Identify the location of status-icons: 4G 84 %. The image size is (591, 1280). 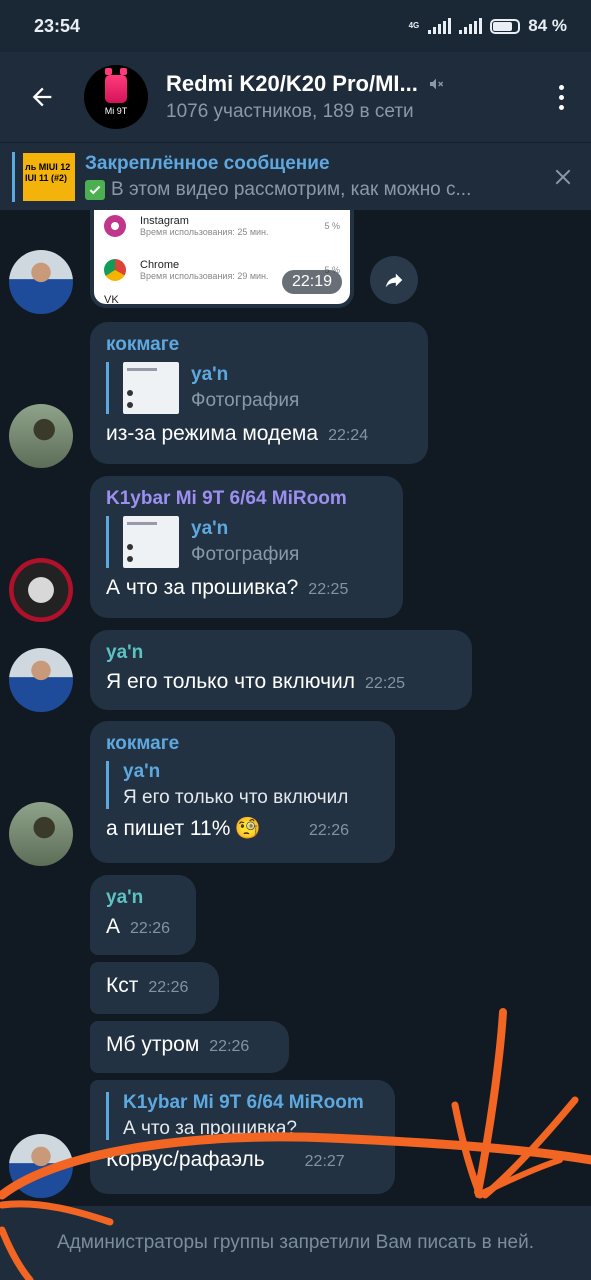
(488, 26).